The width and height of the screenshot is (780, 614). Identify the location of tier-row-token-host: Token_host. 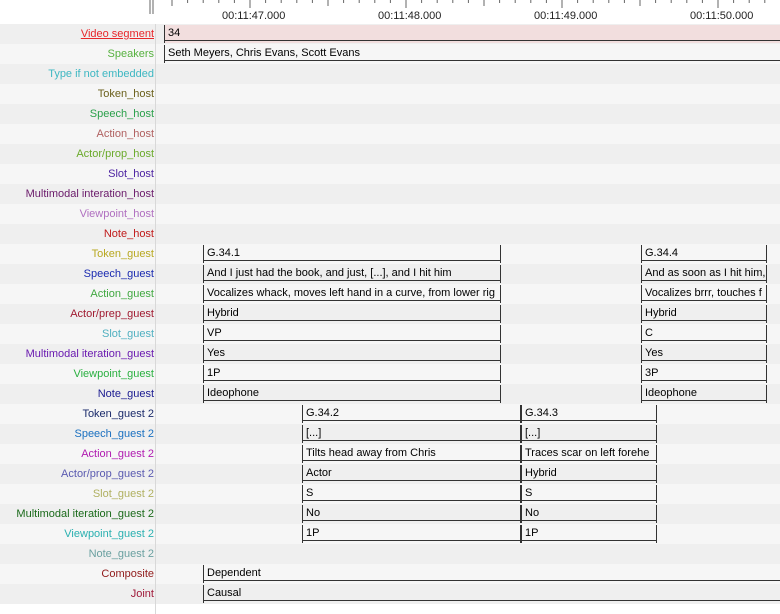
(390, 94).